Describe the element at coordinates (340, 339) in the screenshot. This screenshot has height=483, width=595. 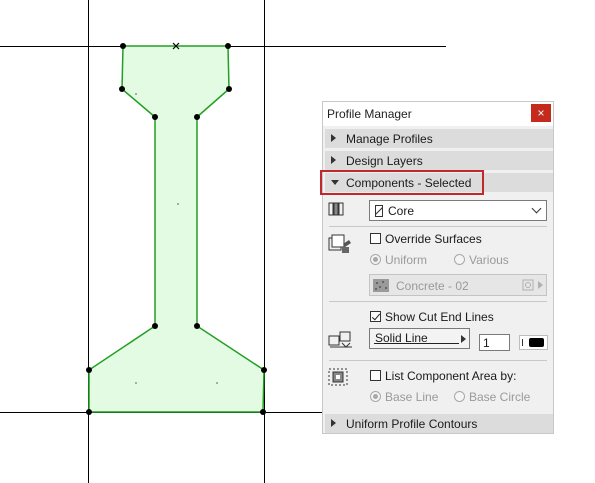
I see `cut-end-lines-icon` at that location.